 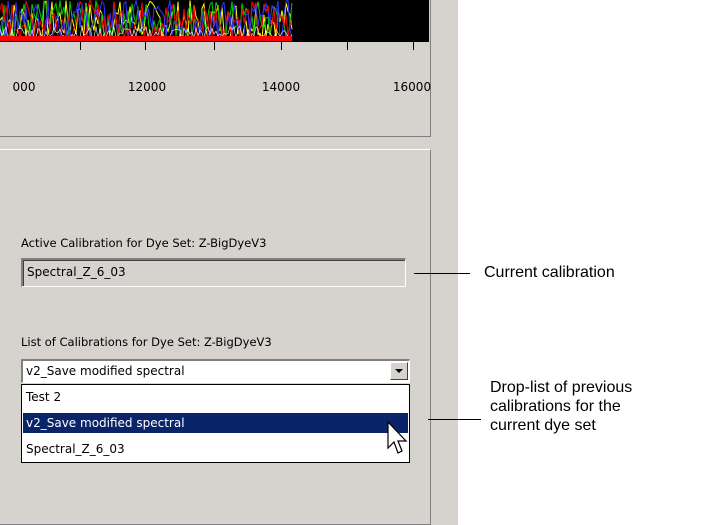 What do you see at coordinates (412, 87) in the screenshot?
I see `x-tick-label: 16000` at bounding box center [412, 87].